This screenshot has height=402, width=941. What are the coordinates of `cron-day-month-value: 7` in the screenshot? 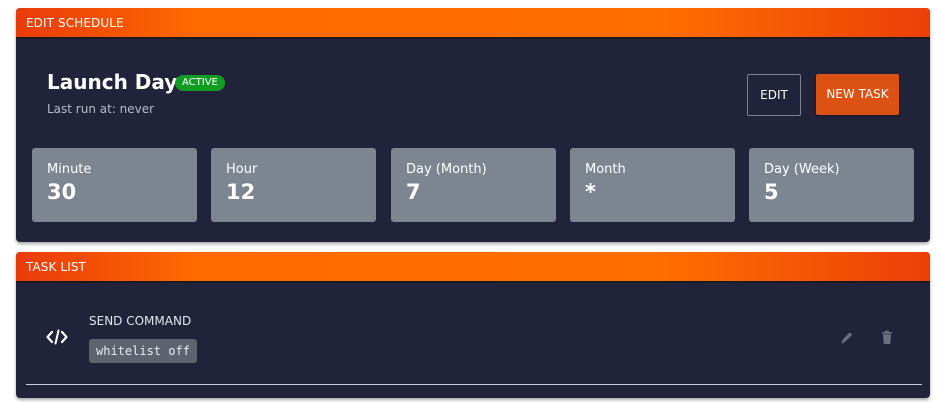 It's located at (413, 192).